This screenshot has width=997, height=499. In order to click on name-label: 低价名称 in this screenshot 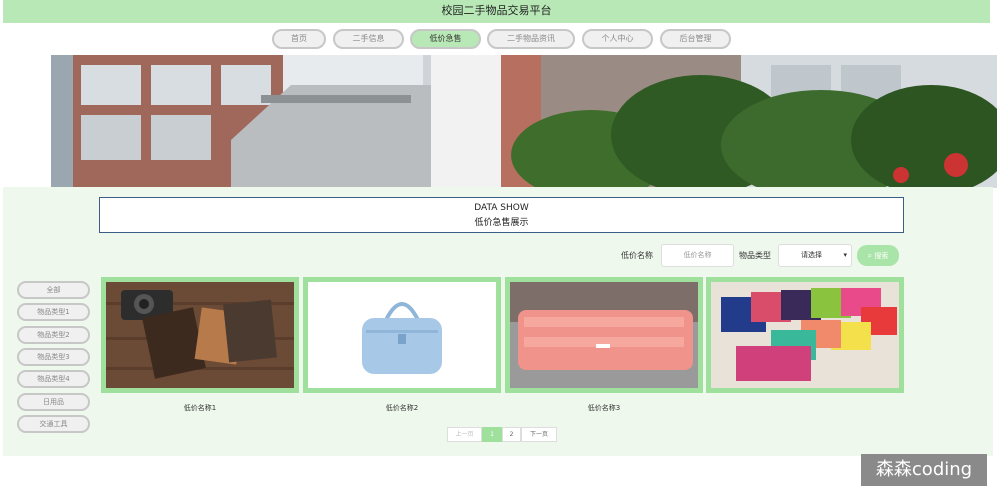, I will do `click(637, 255)`.